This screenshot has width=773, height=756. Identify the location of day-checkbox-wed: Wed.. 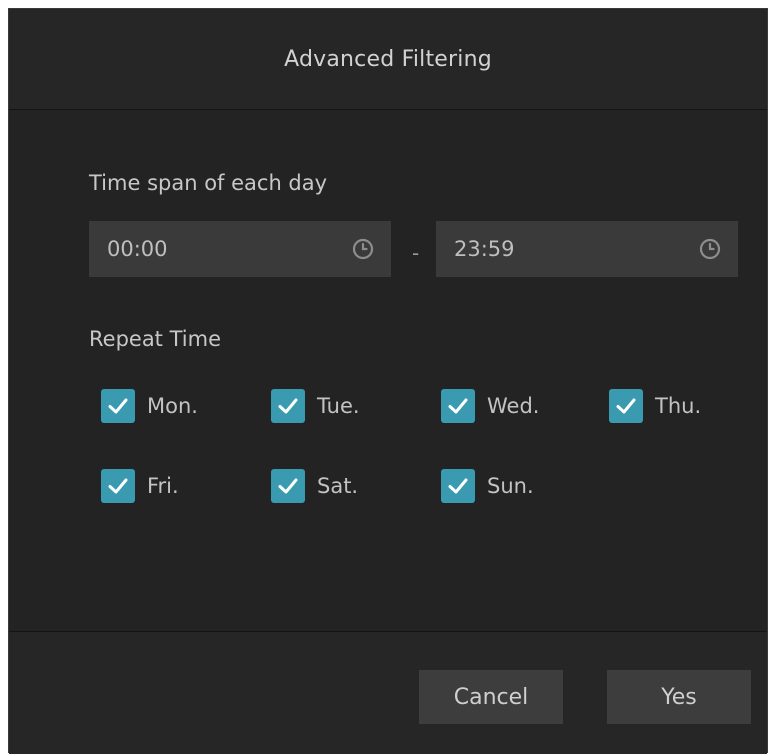
(490, 406).